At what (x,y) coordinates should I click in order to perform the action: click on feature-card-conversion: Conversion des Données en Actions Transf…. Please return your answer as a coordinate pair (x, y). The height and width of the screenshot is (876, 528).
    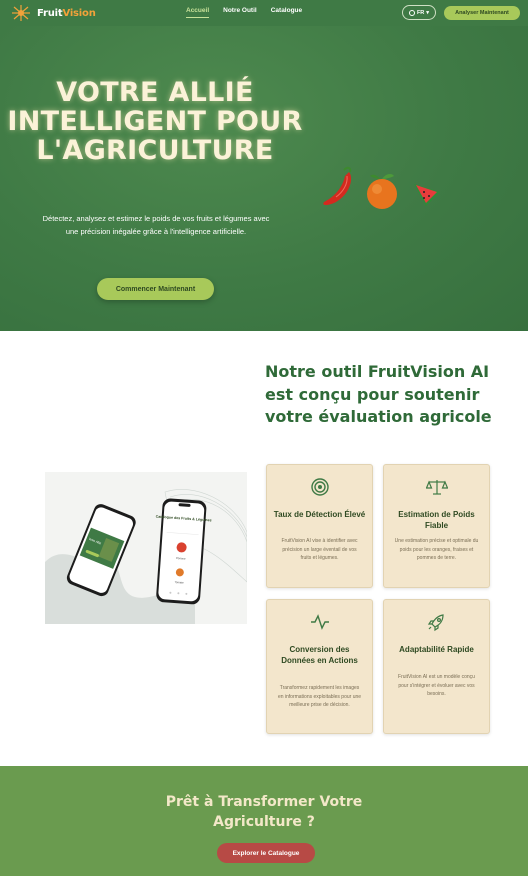
    Looking at the image, I should click on (319, 666).